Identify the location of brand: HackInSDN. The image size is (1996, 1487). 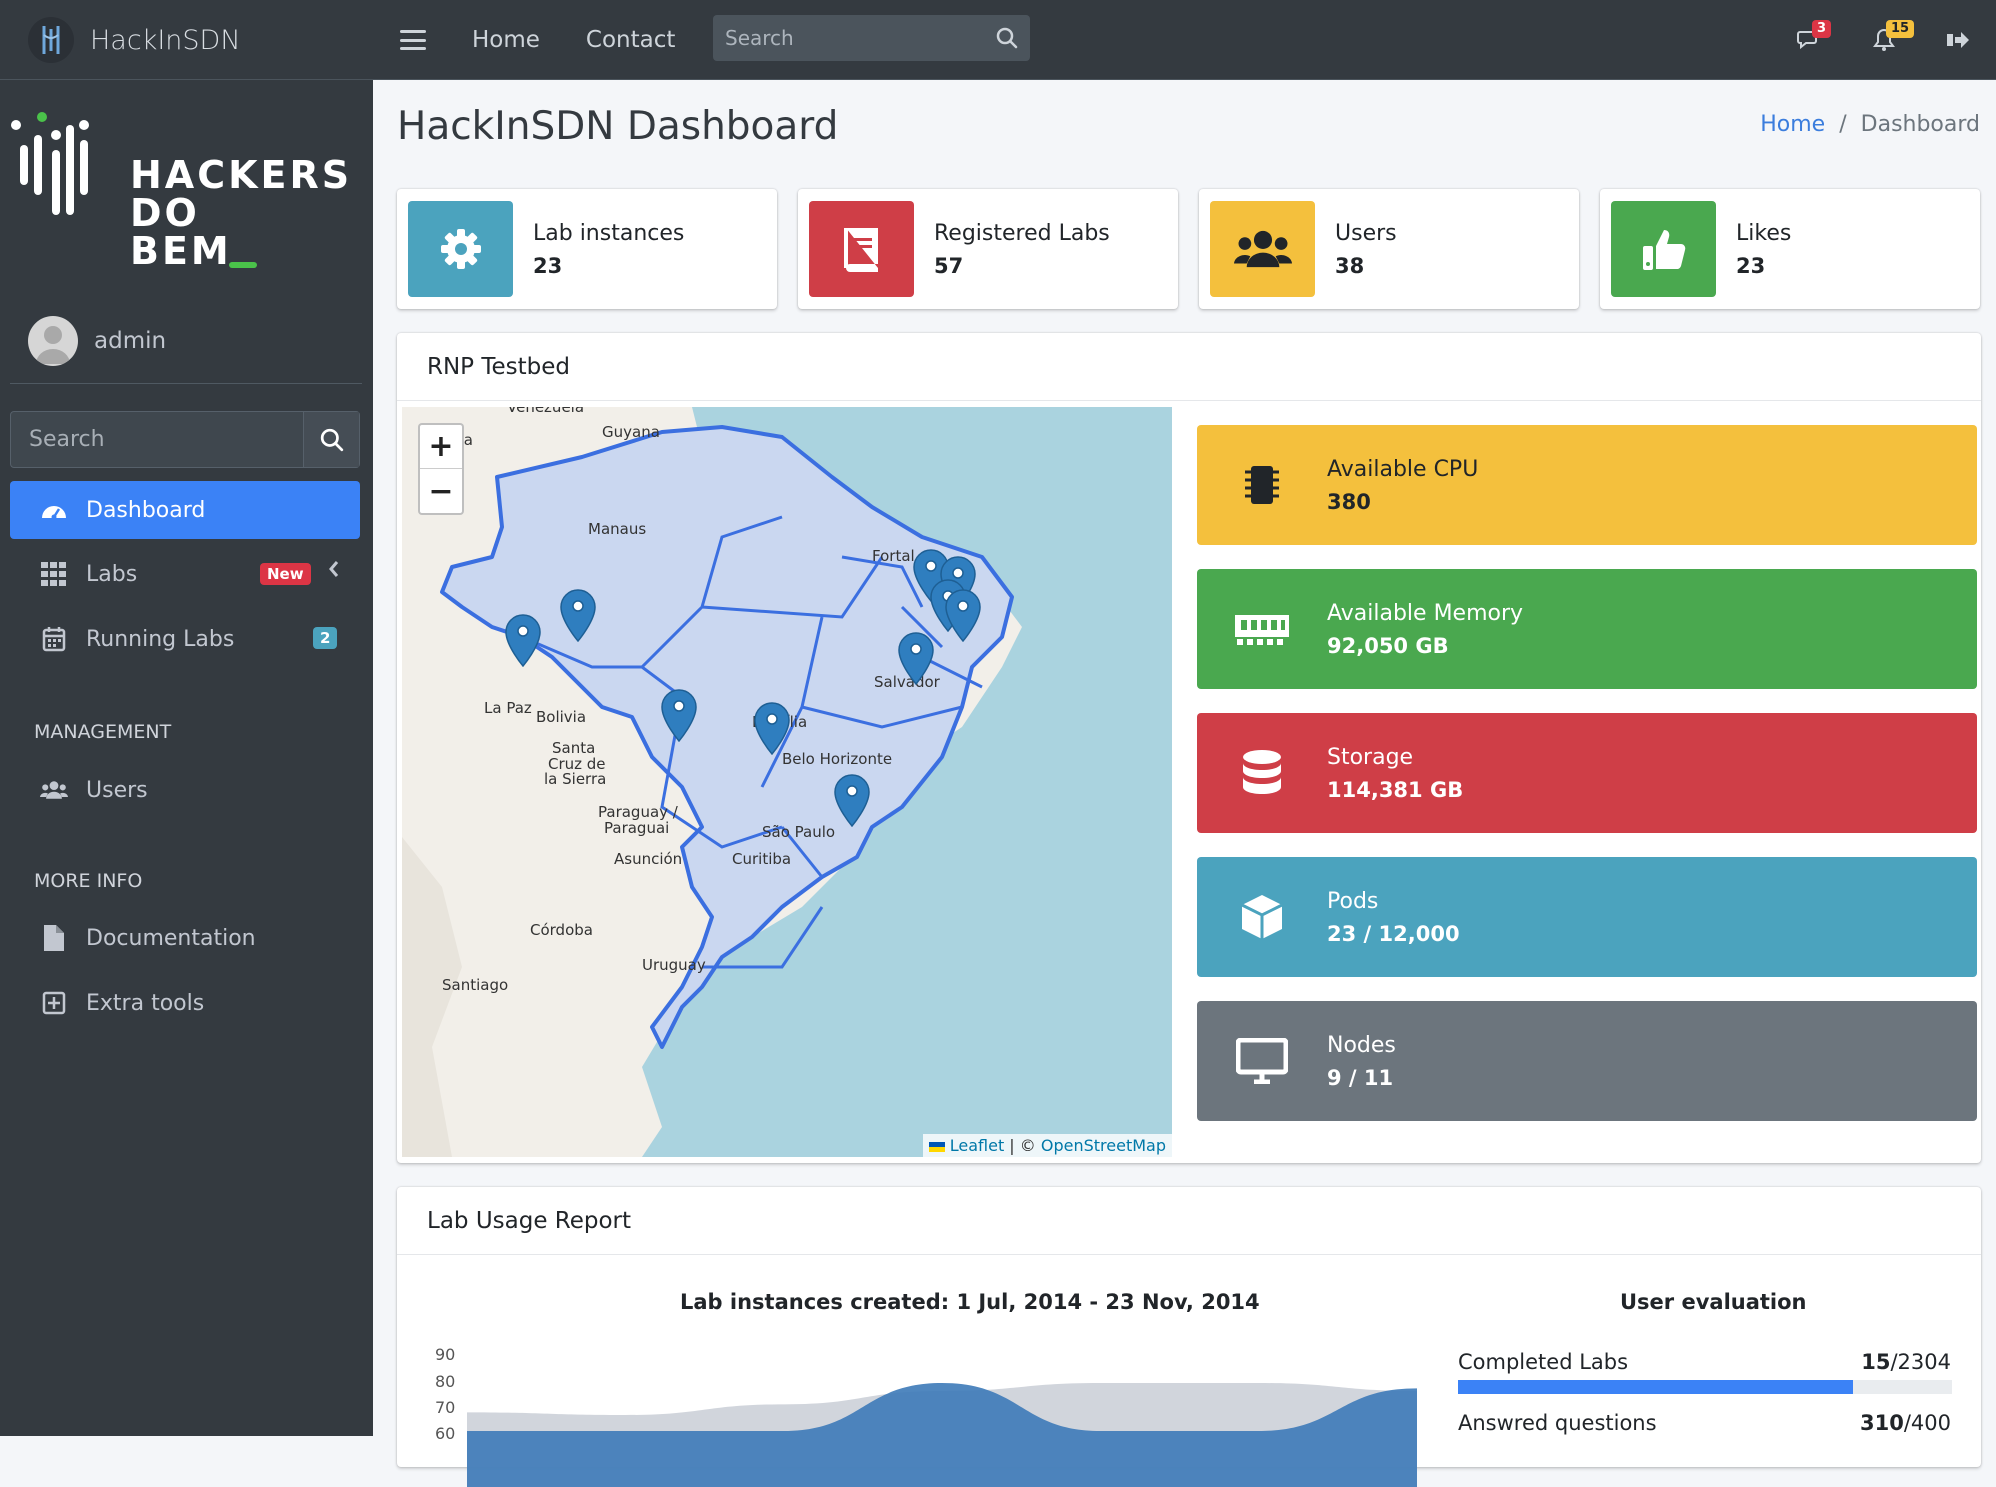
(186, 40).